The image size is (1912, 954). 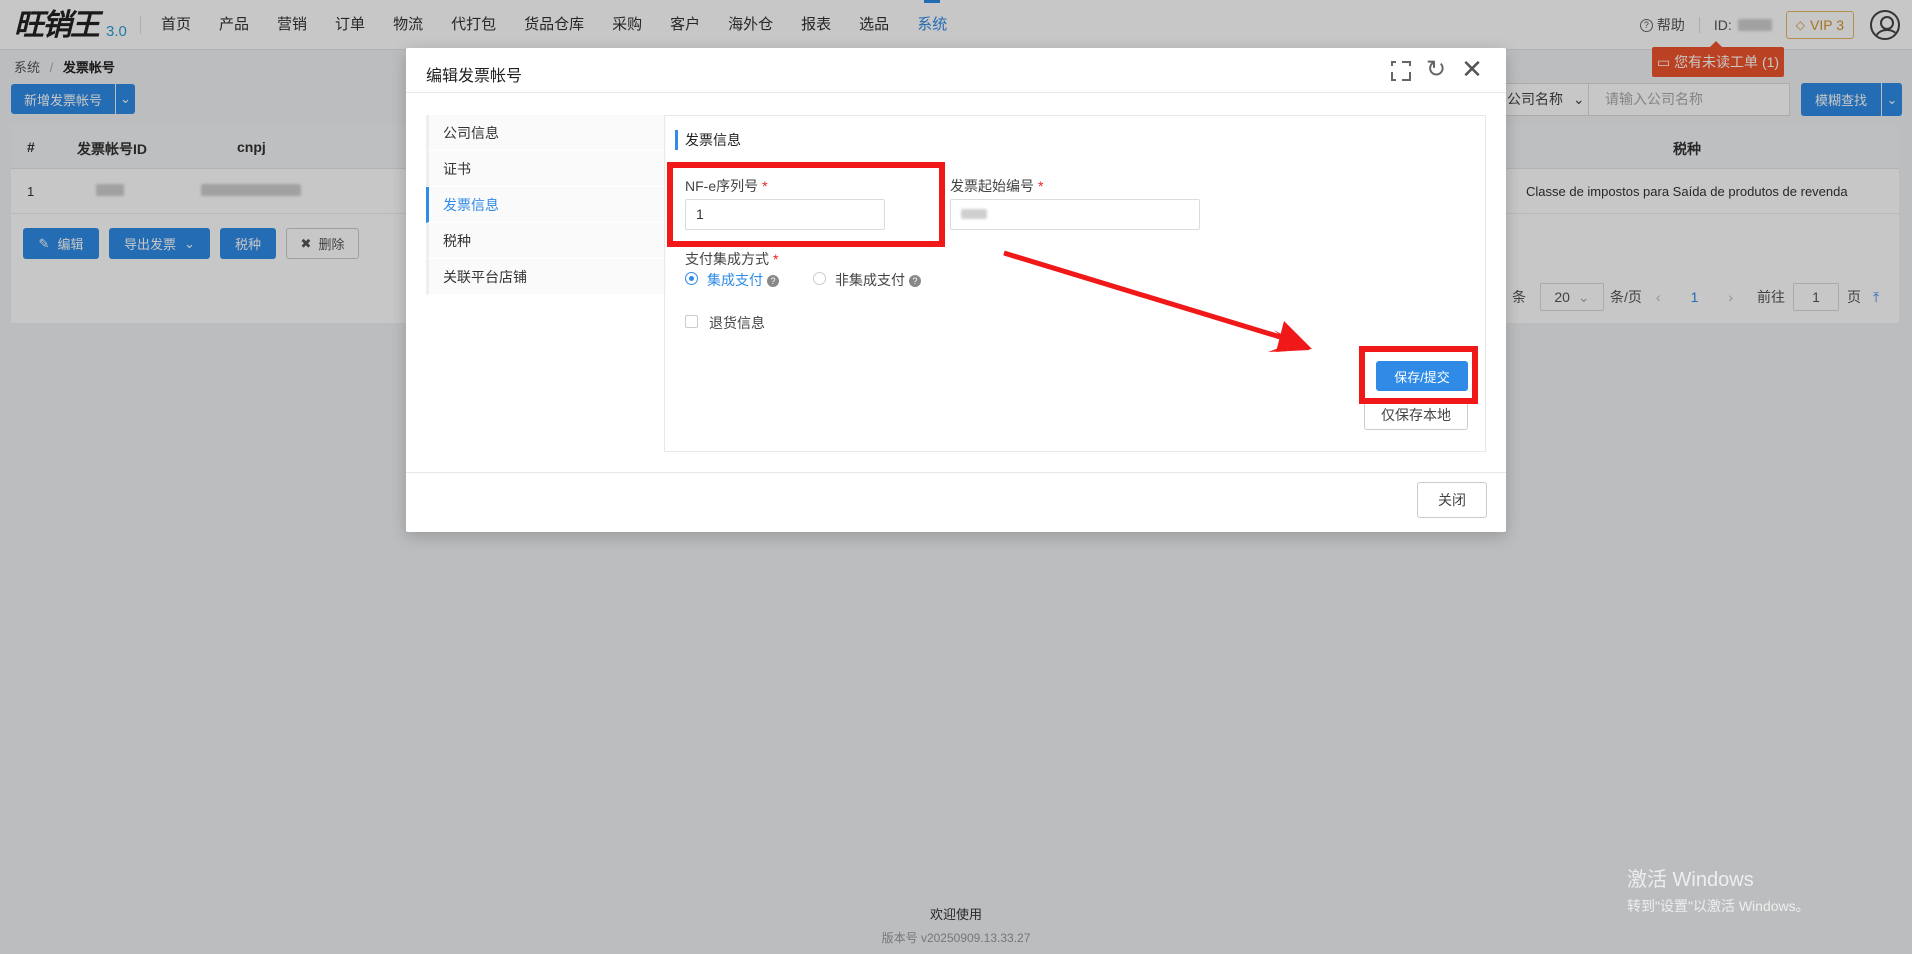 What do you see at coordinates (1294, 336) in the screenshot?
I see `arrow-head-fill` at bounding box center [1294, 336].